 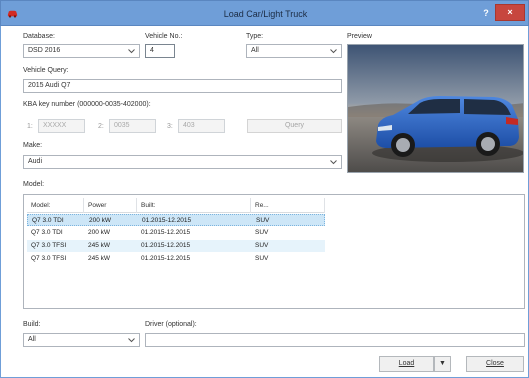 I want to click on car-preview-image, so click(x=435, y=108).